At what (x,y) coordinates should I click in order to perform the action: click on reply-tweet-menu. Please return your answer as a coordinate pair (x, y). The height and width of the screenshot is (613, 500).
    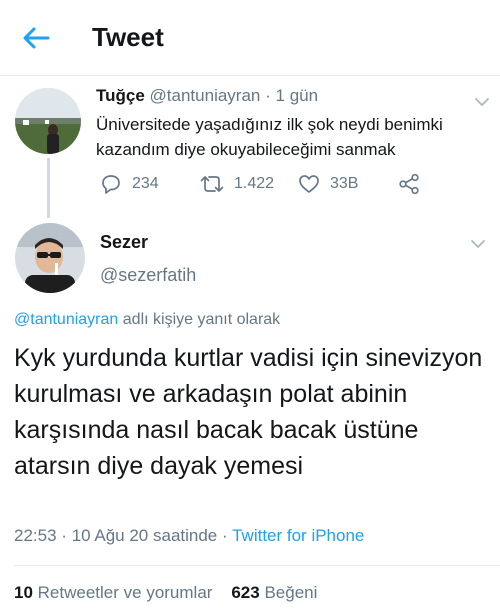
    Looking at the image, I should click on (478, 244).